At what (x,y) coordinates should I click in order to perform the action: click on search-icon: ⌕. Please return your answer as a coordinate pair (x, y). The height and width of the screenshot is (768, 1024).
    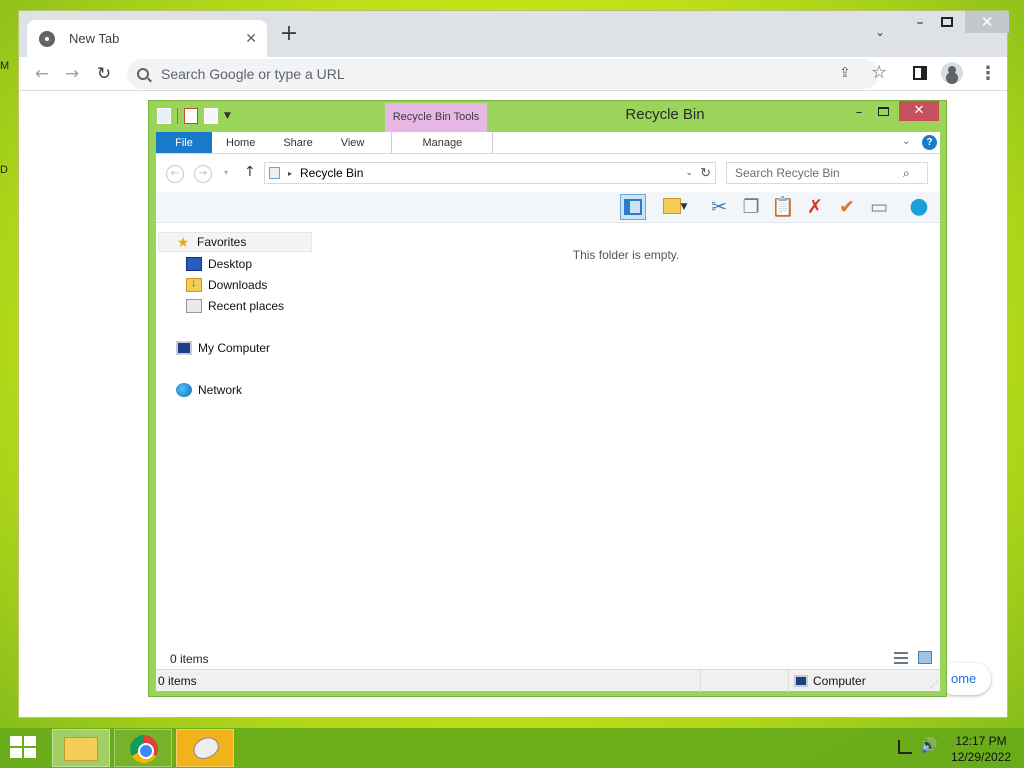
    Looking at the image, I should click on (906, 173).